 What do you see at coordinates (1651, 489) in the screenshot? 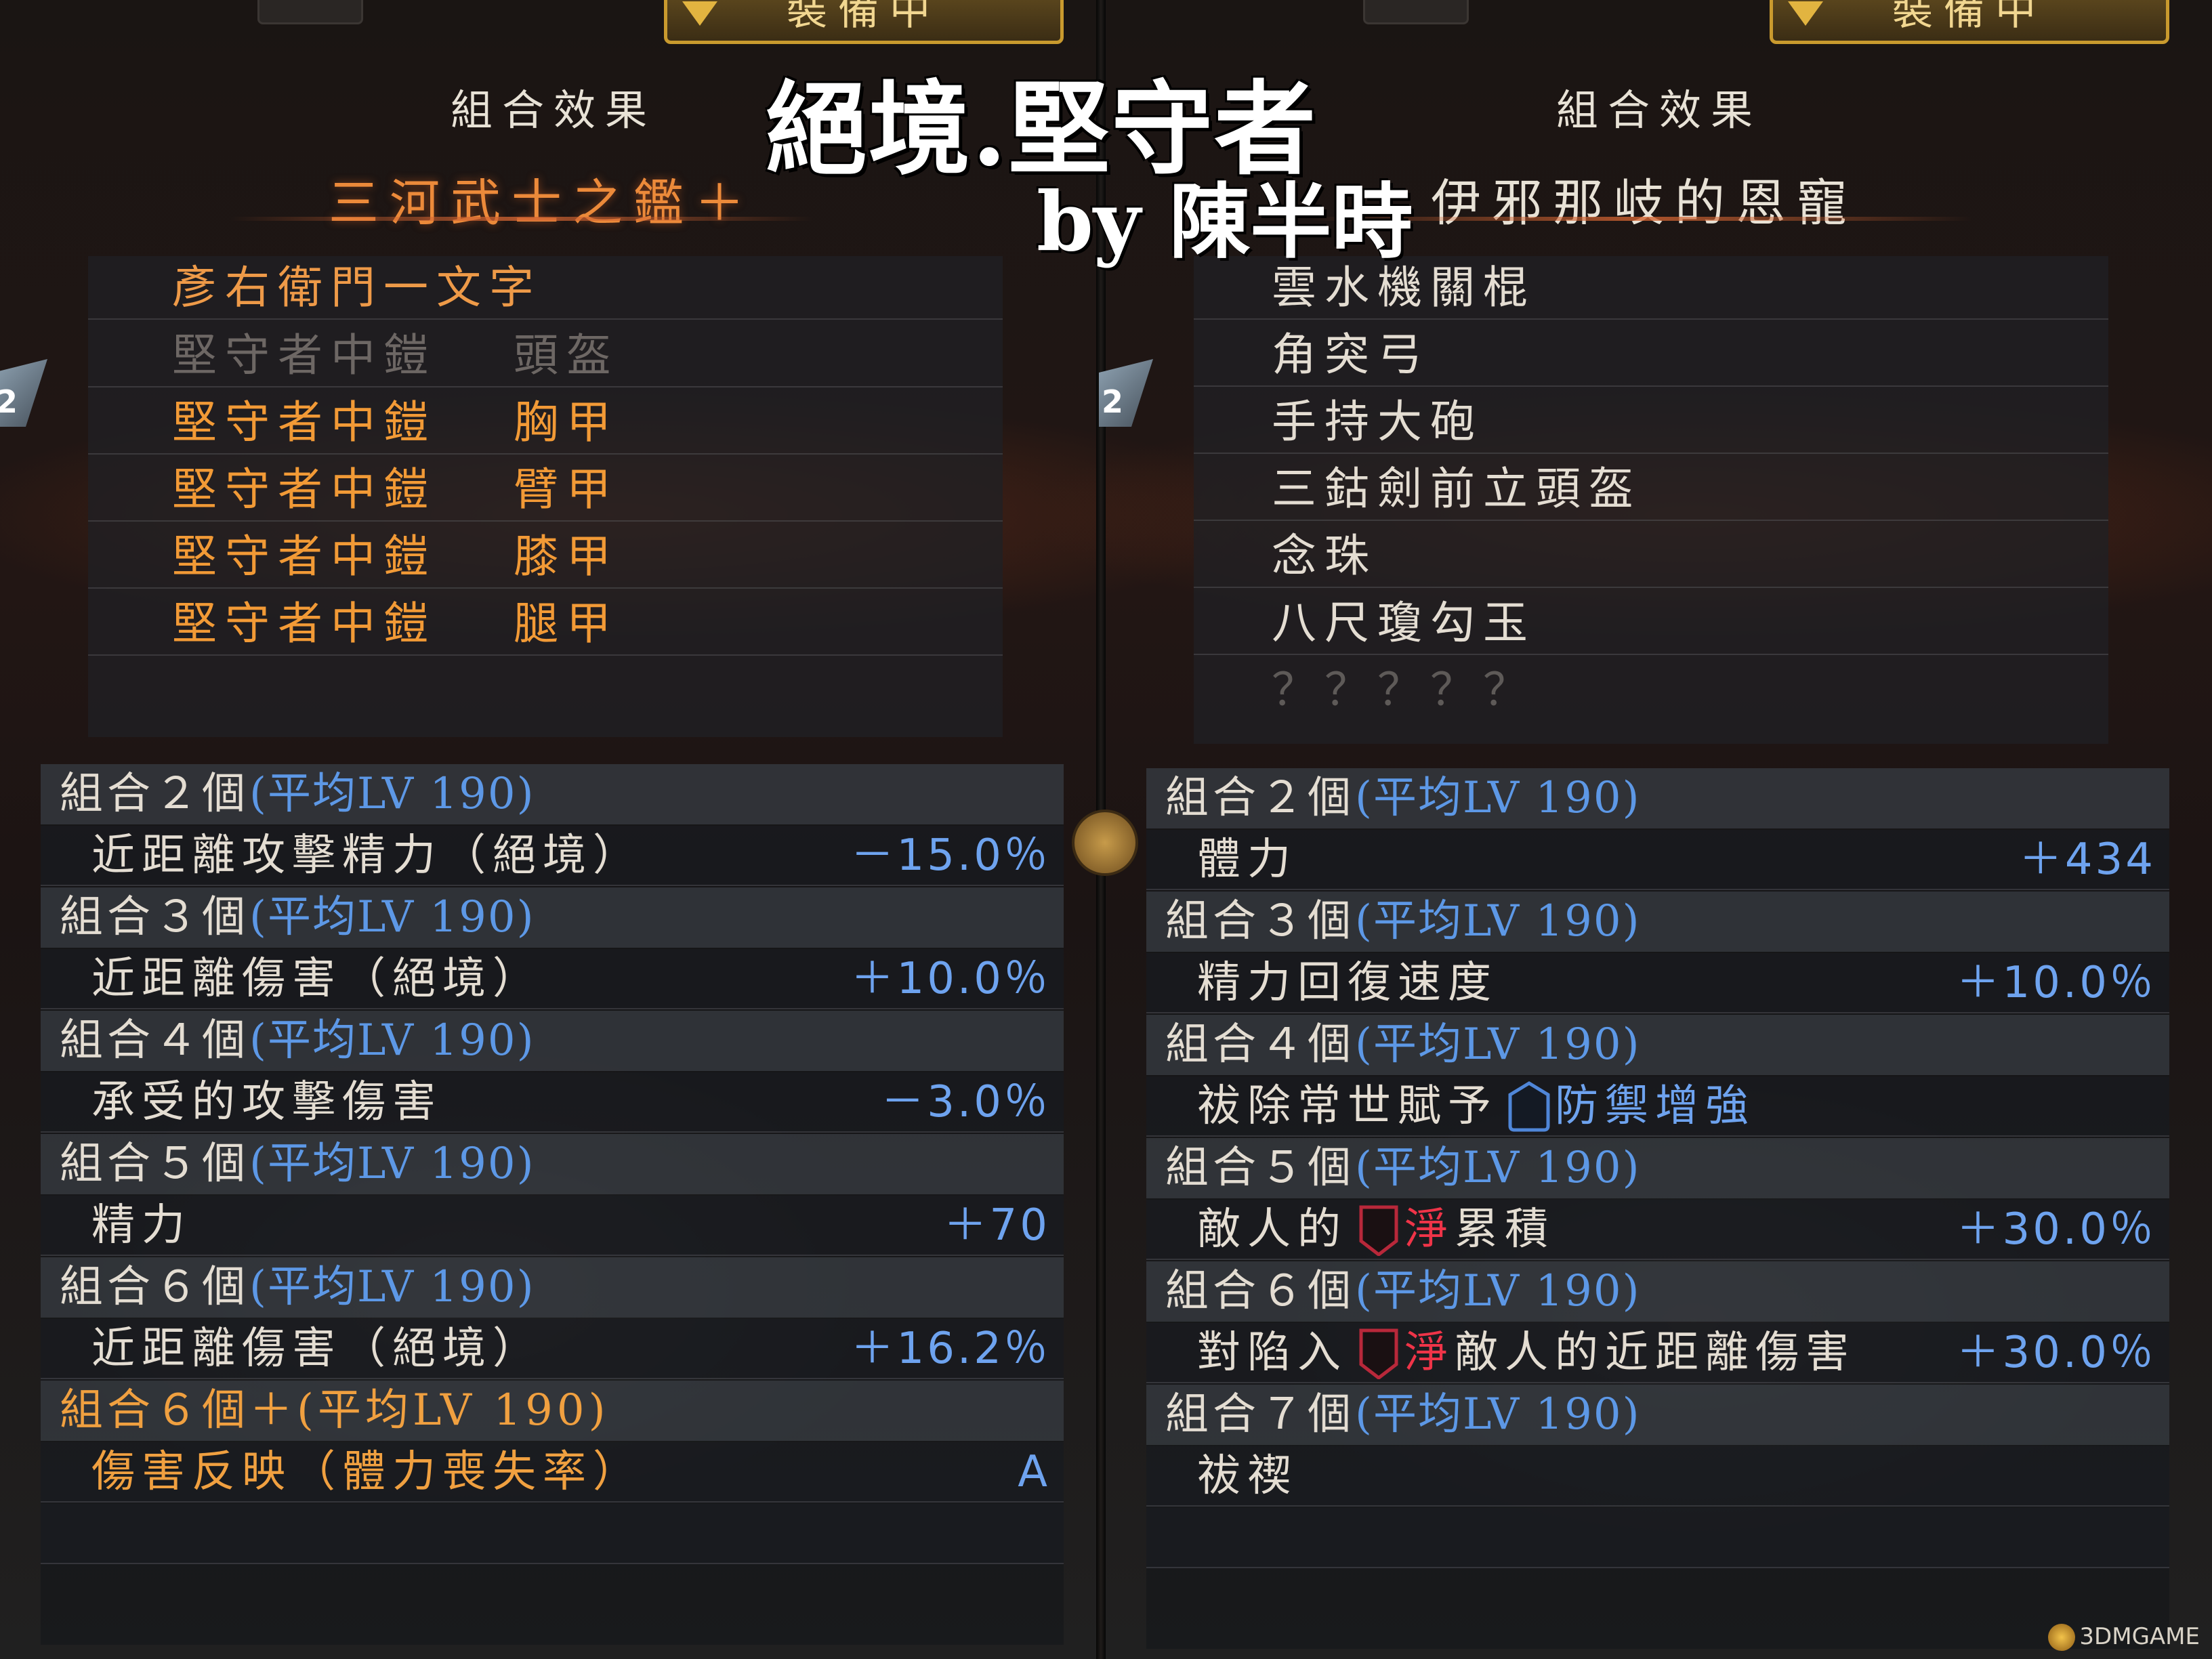
I see `list-item: 三鈷劍前立頭盔` at bounding box center [1651, 489].